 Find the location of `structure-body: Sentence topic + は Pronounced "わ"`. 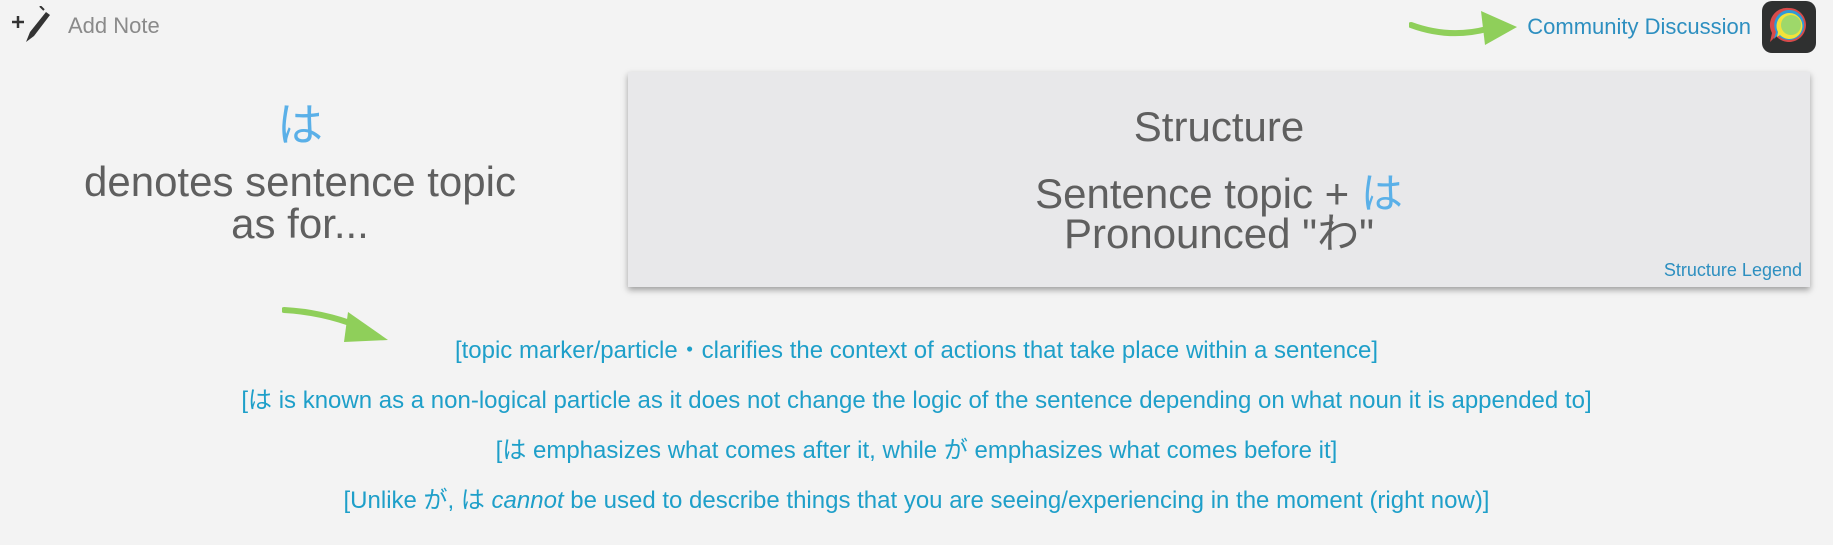

structure-body: Sentence topic + は Pronounced "わ" is located at coordinates (1219, 214).